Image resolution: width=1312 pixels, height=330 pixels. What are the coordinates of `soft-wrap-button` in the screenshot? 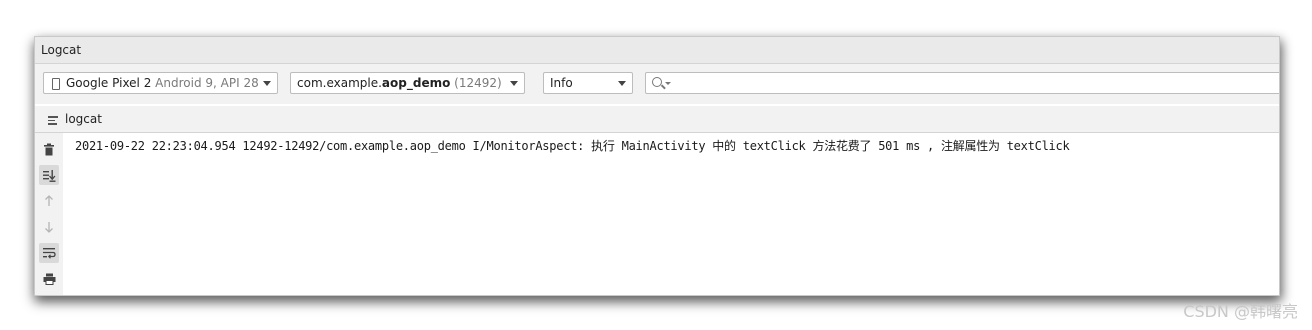 It's located at (49, 253).